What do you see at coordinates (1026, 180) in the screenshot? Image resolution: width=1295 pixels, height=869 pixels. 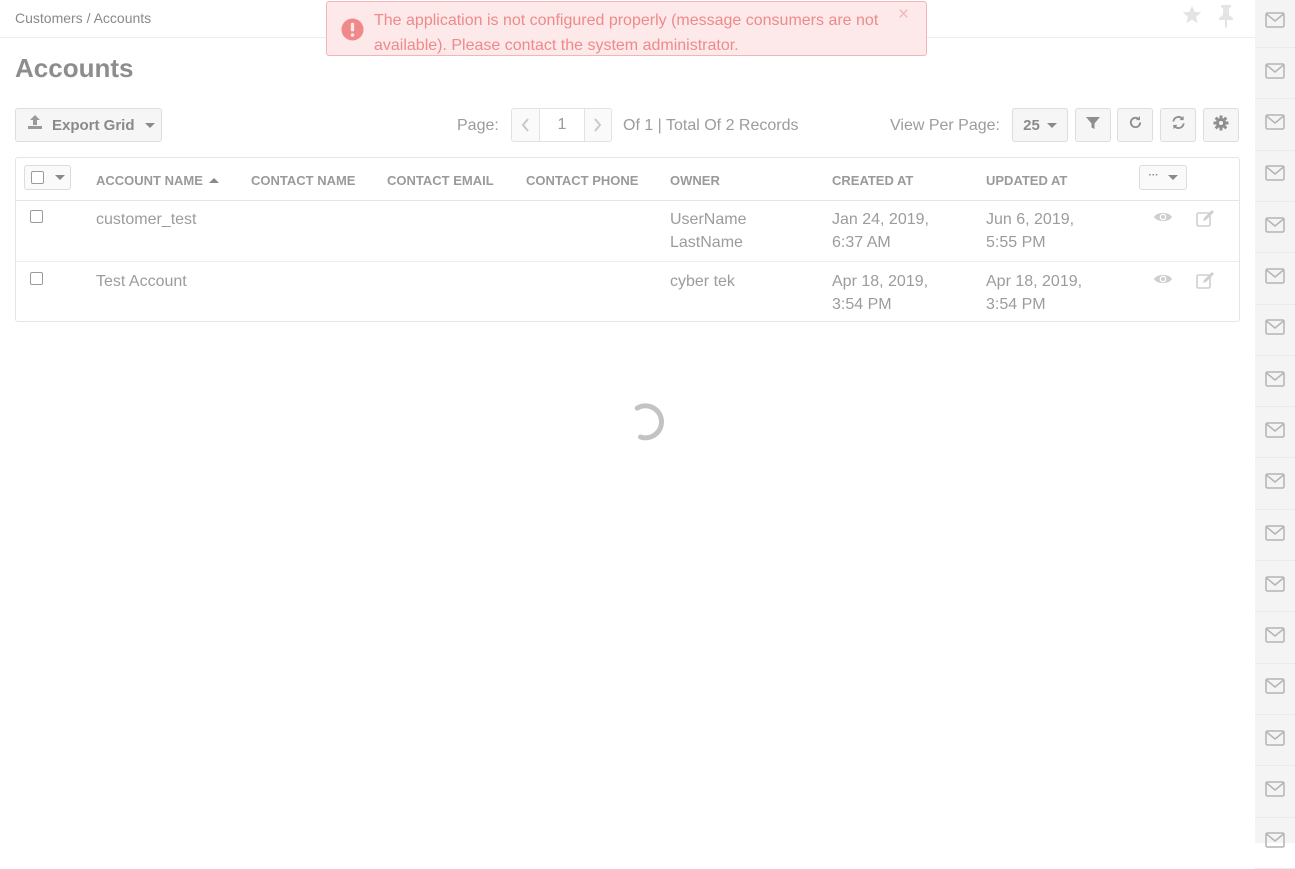 I see `column-header-updated-at: UPDATED AT` at bounding box center [1026, 180].